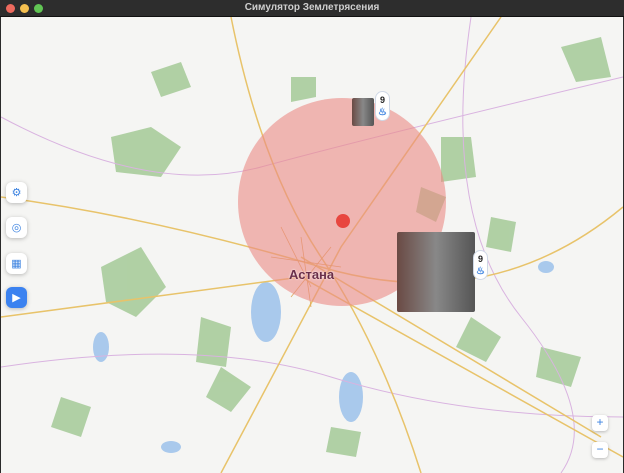  What do you see at coordinates (600, 450) in the screenshot?
I see `zoom-out-button: −` at bounding box center [600, 450].